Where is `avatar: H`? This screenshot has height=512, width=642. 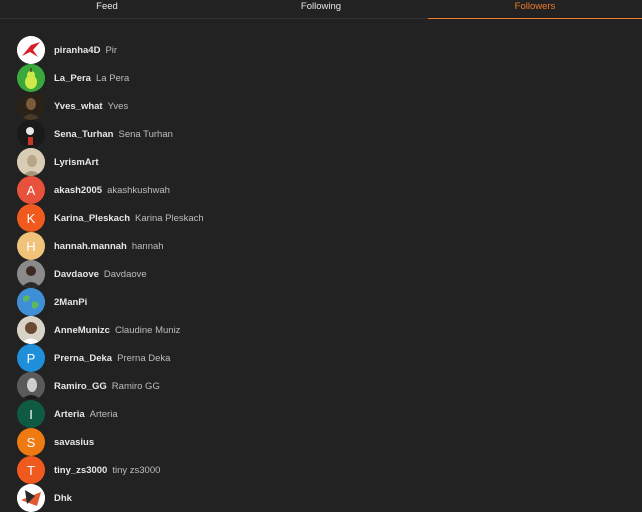
avatar: H is located at coordinates (31, 246).